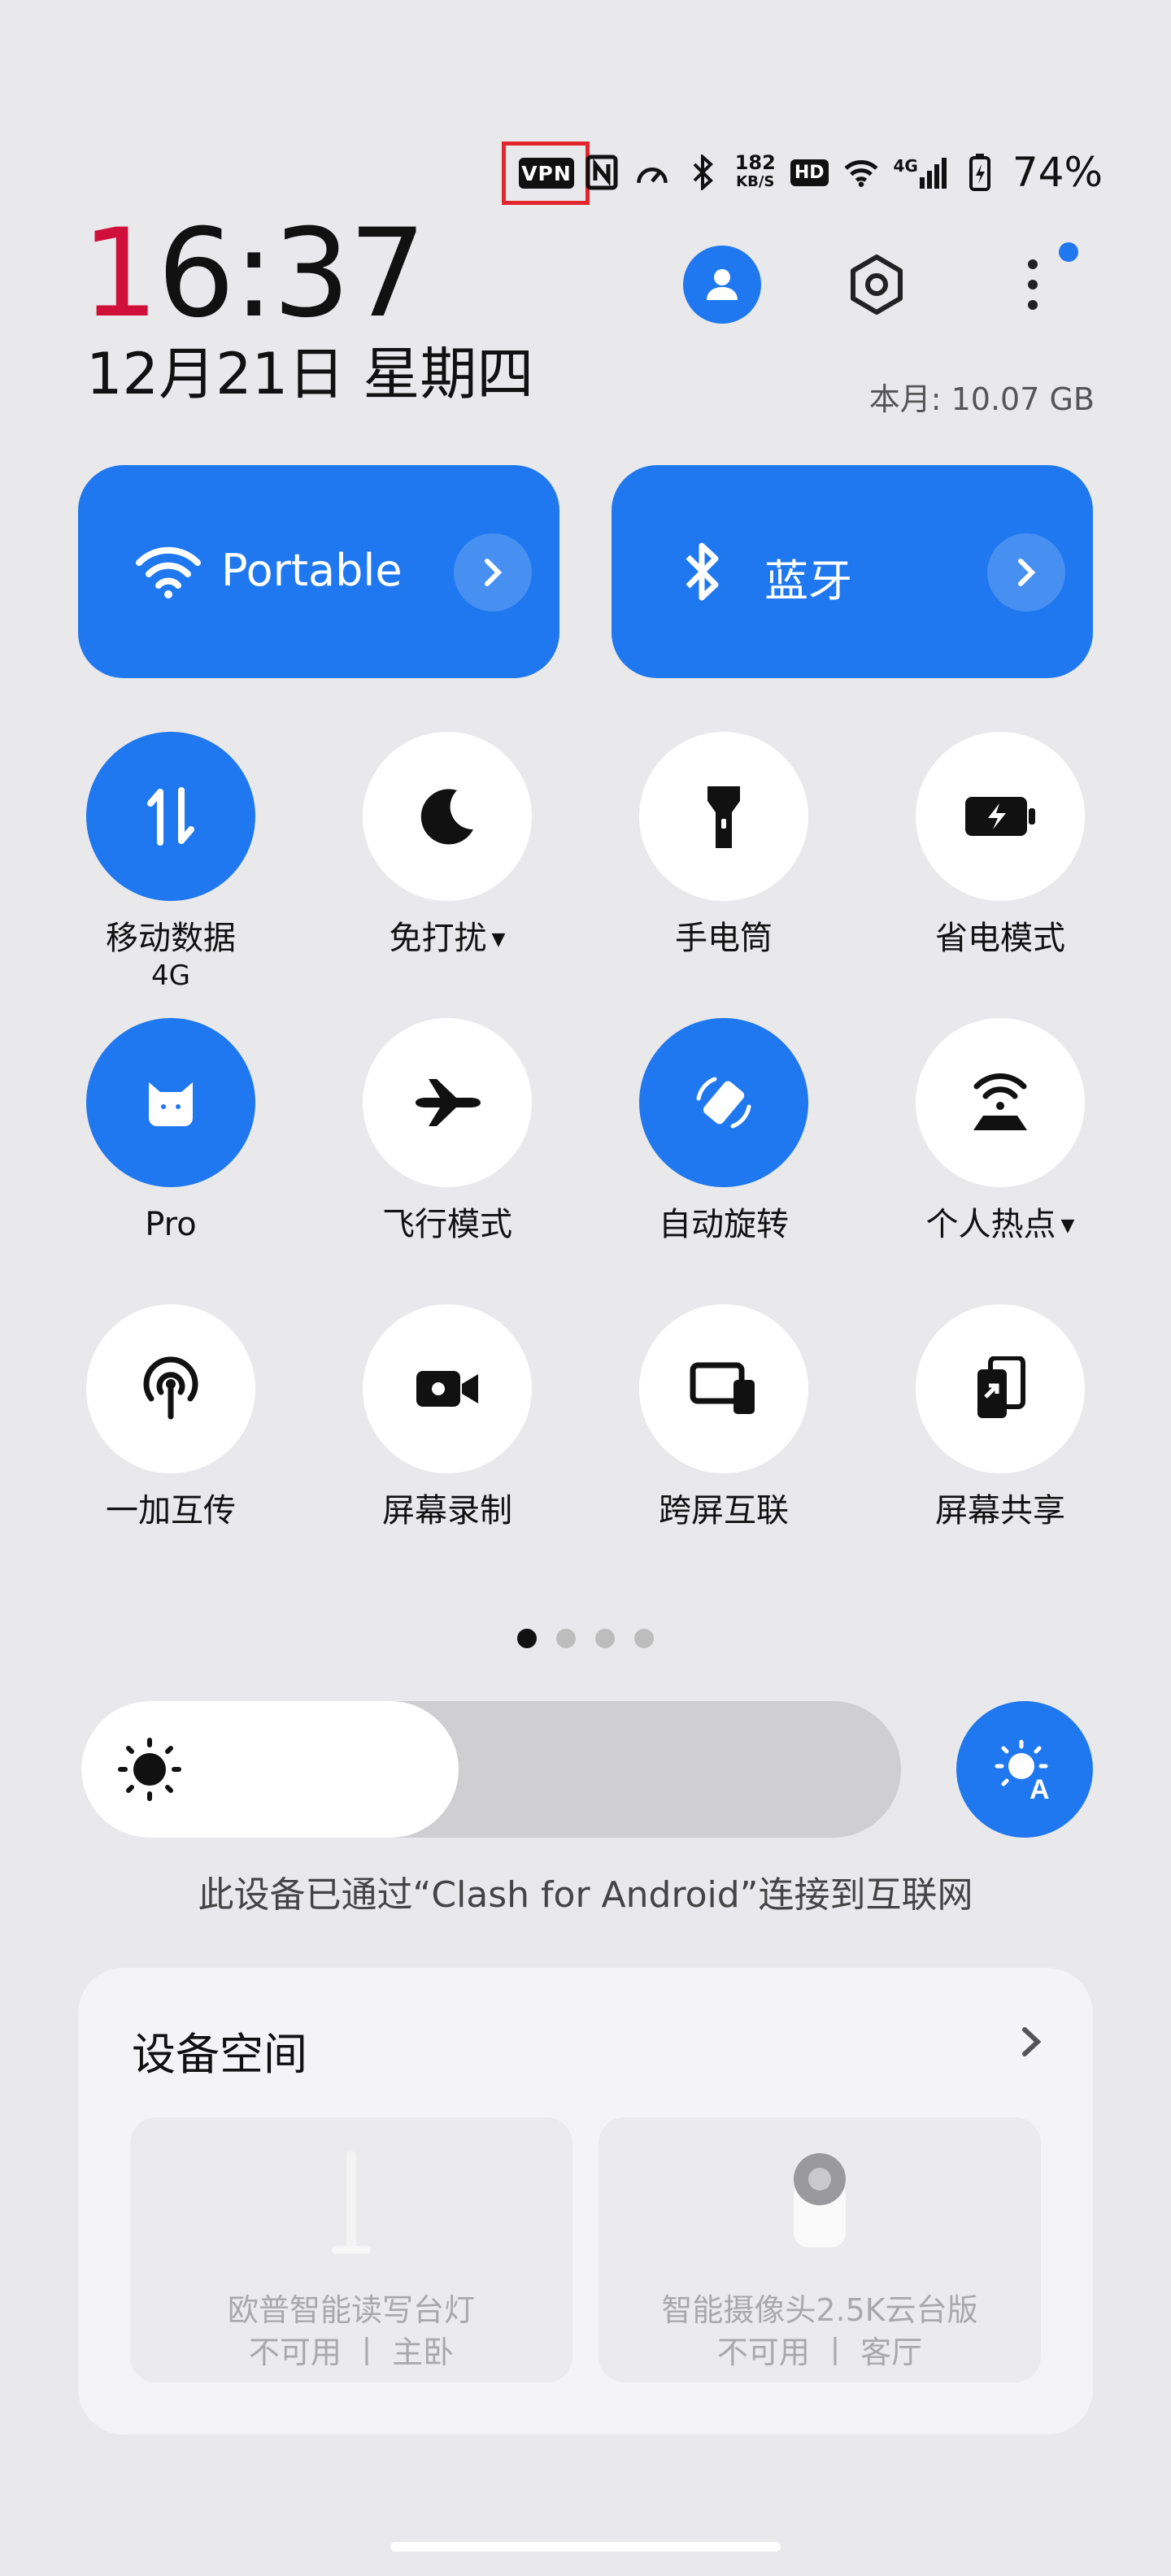 The image size is (1171, 2576). I want to click on battery-saver-icon, so click(1000, 817).